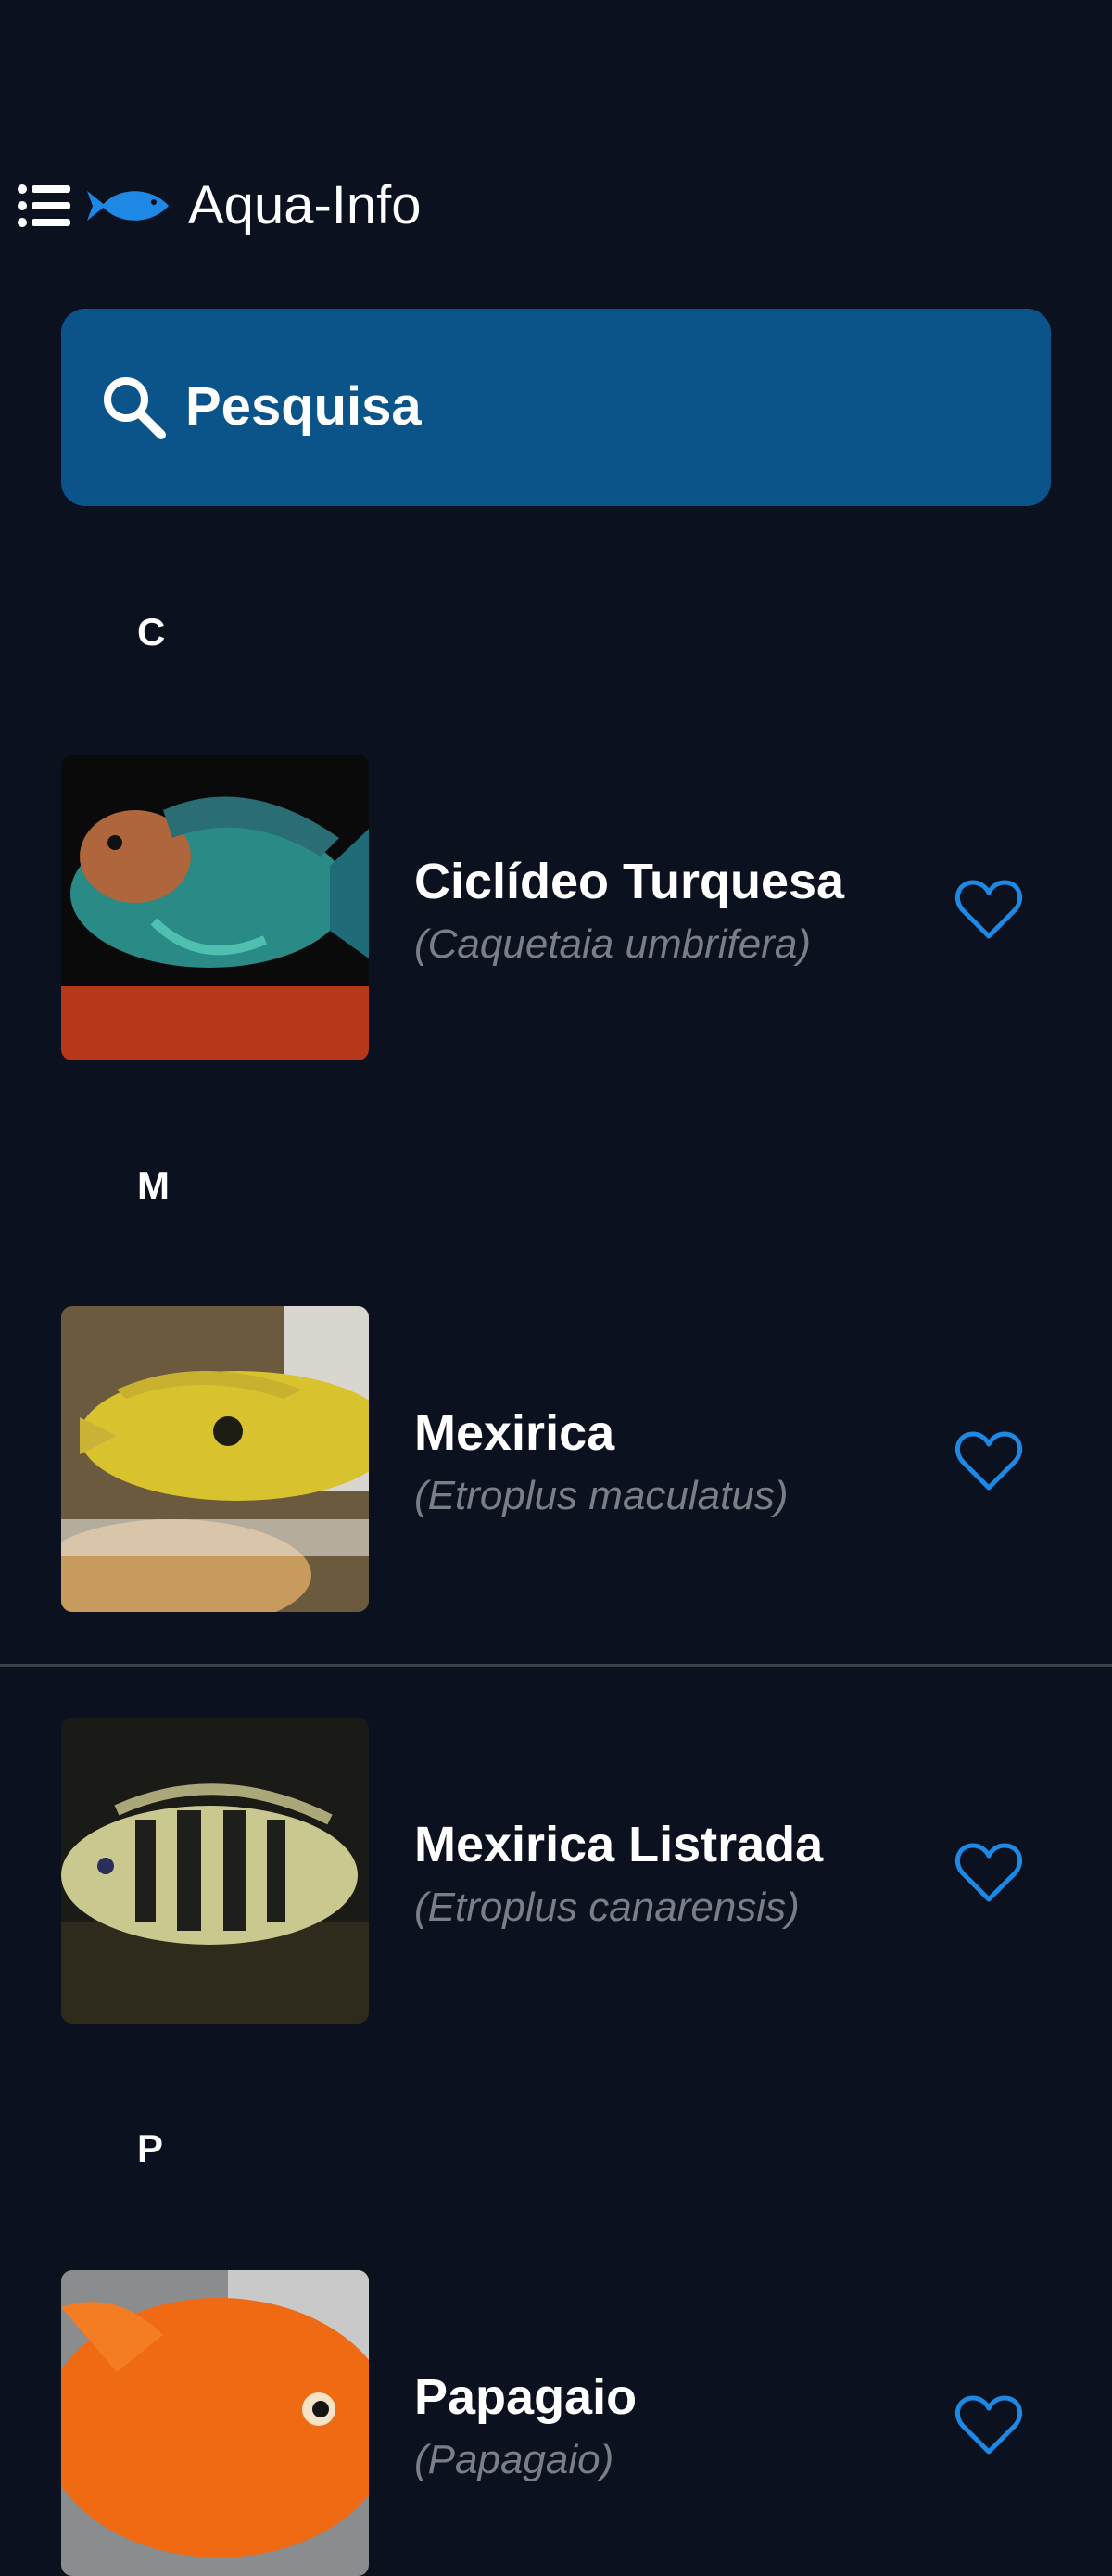  I want to click on fish-scientific-name: (Papagaio), so click(514, 2460).